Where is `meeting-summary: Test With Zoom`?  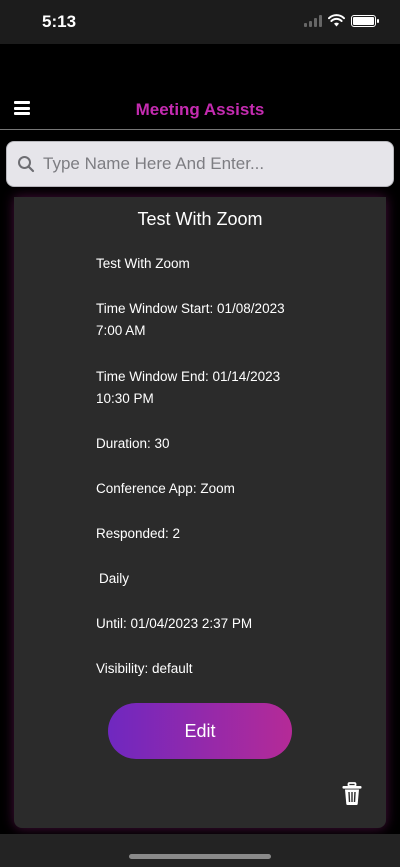
meeting-summary: Test With Zoom is located at coordinates (143, 263).